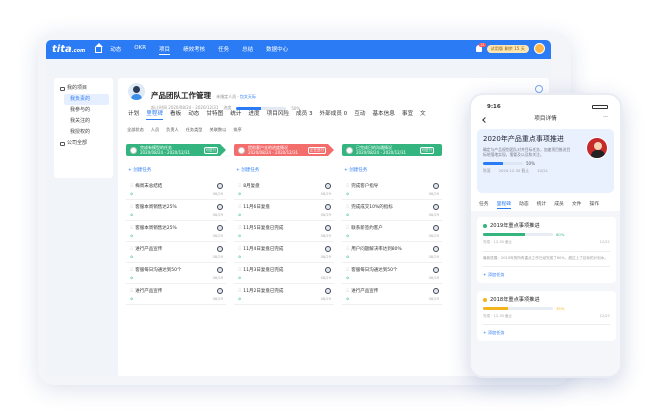 The image size is (658, 414). What do you see at coordinates (392, 252) in the screenshot?
I see `task-card: ⠿ 用户问题解决率达到80% ⊘ 08/29` at bounding box center [392, 252].